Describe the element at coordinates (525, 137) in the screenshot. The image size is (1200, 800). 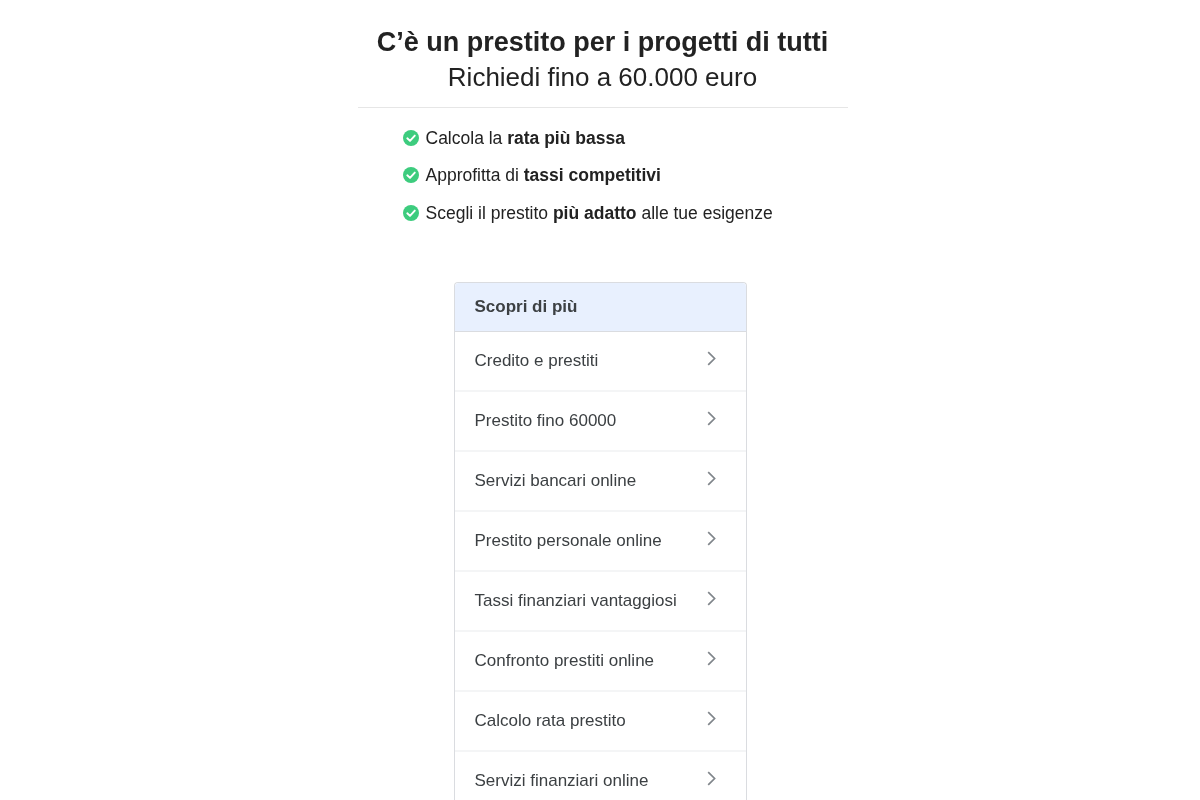
I see `benefit-text: Calcola la rata più bassa` at that location.